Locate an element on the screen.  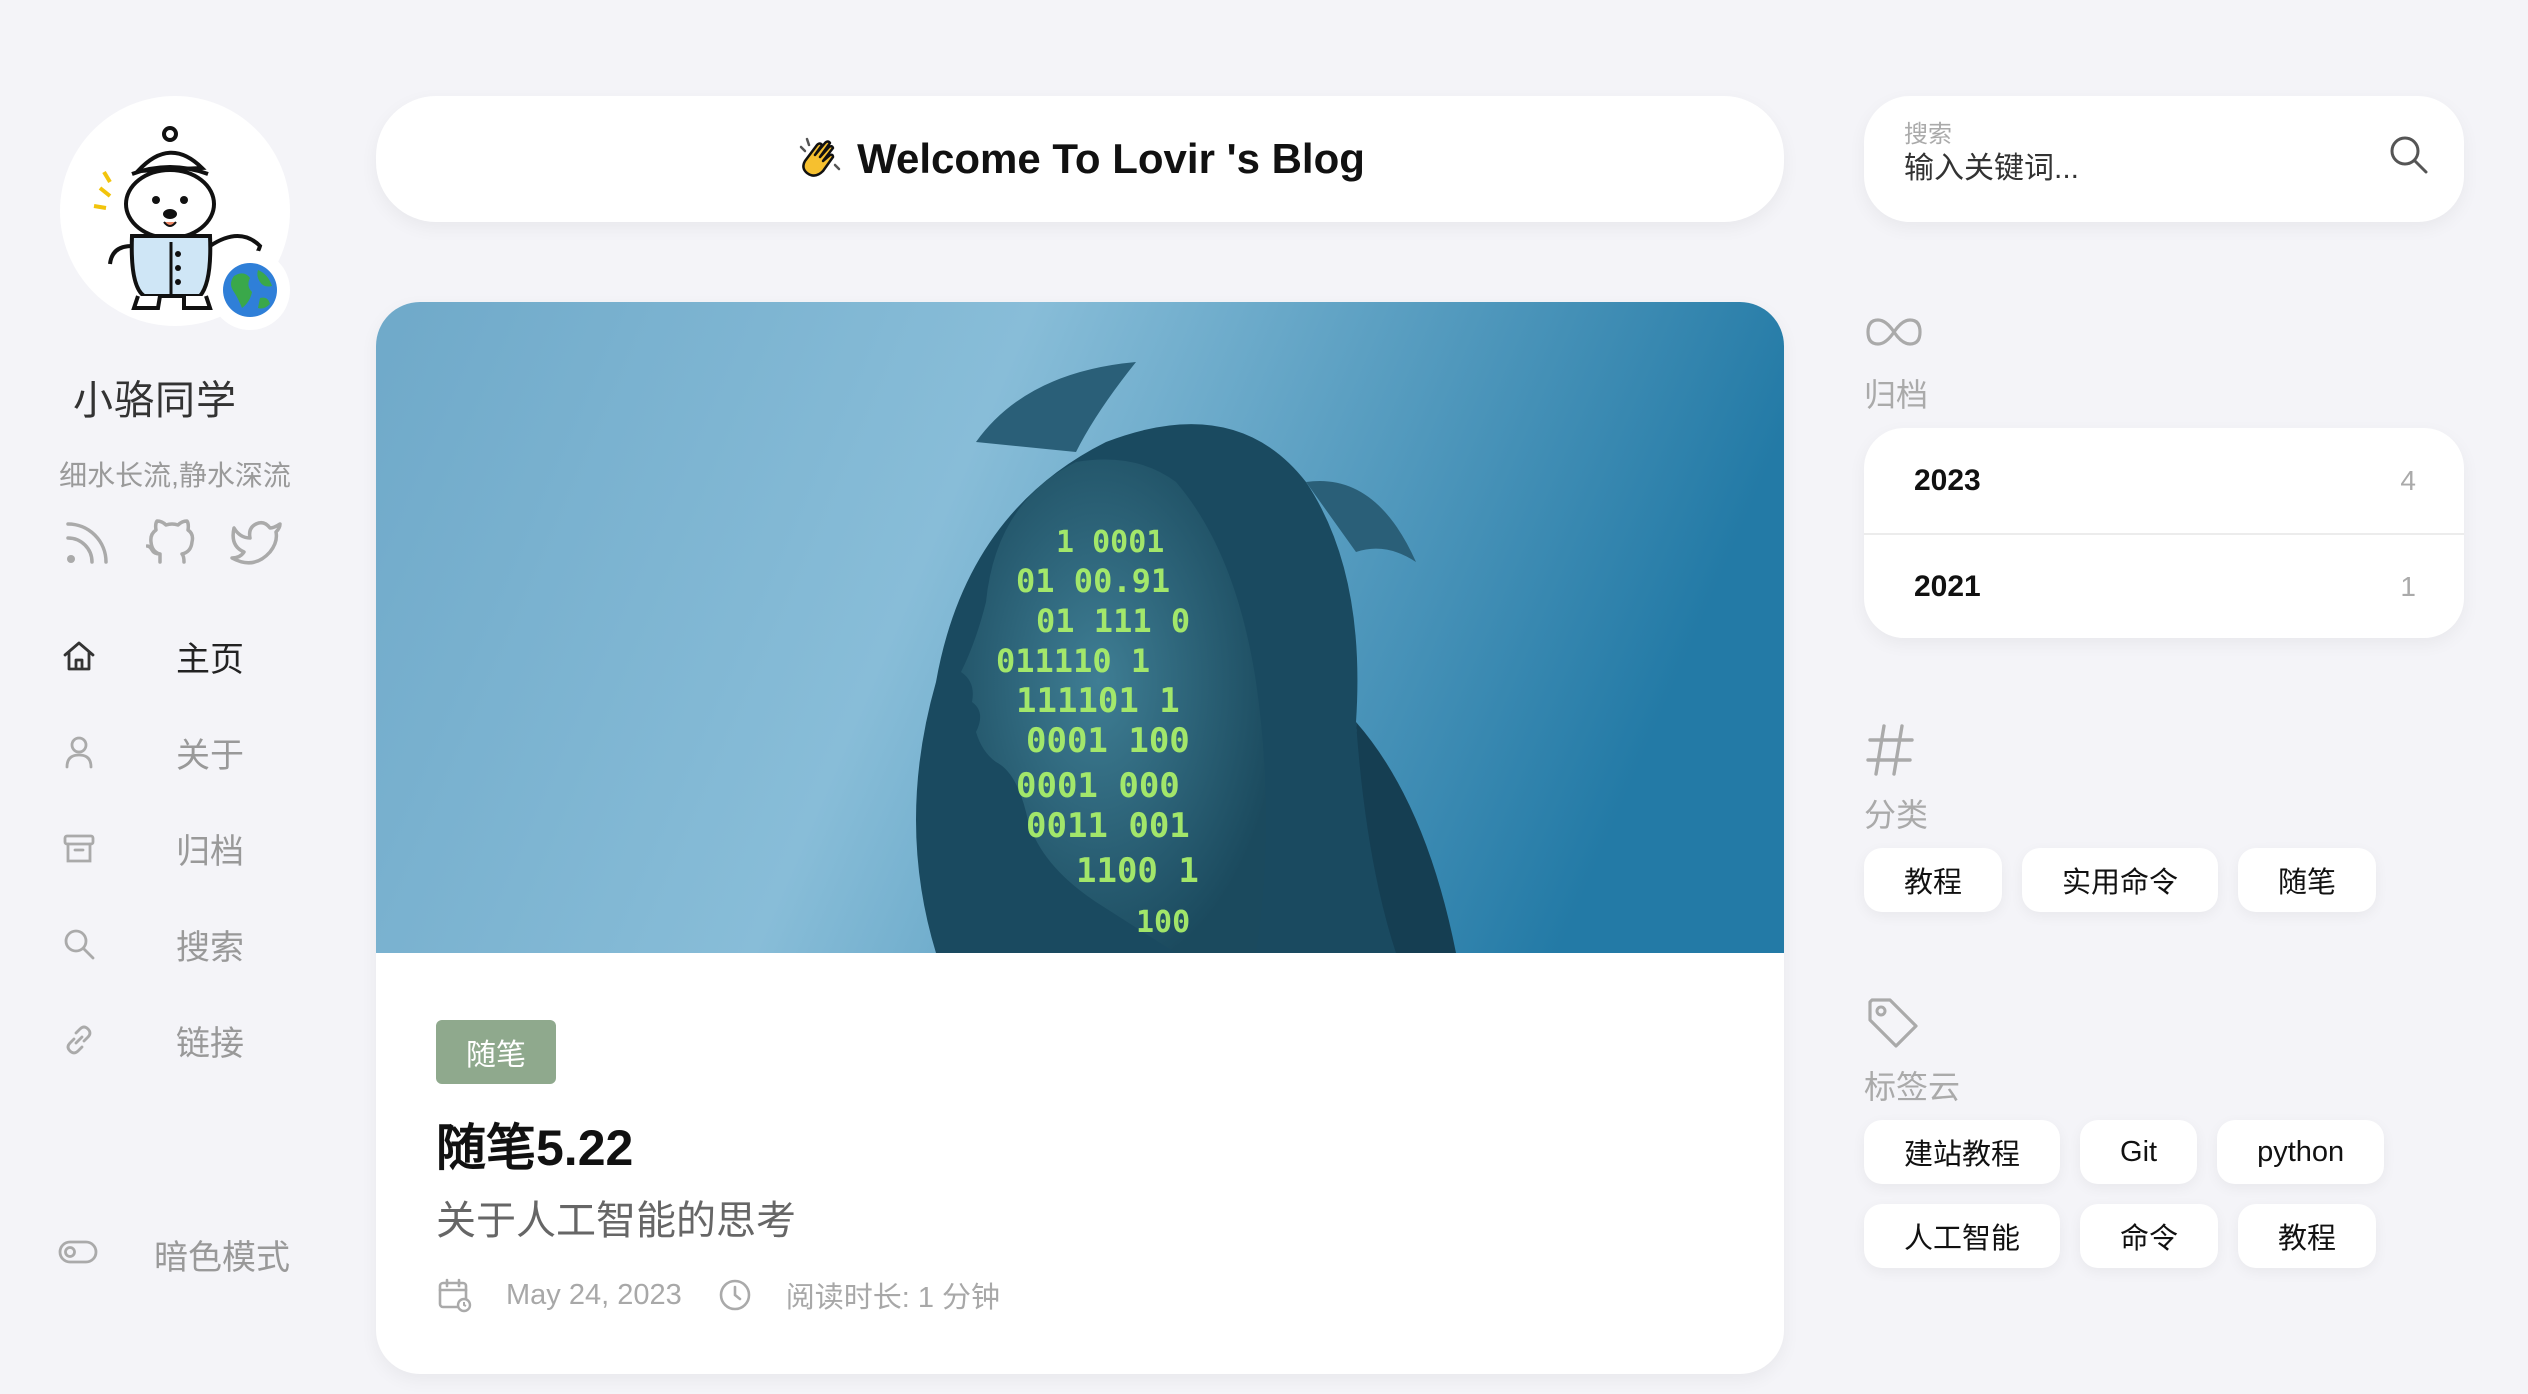
archive-section-title: 归档 is located at coordinates (1896, 395).